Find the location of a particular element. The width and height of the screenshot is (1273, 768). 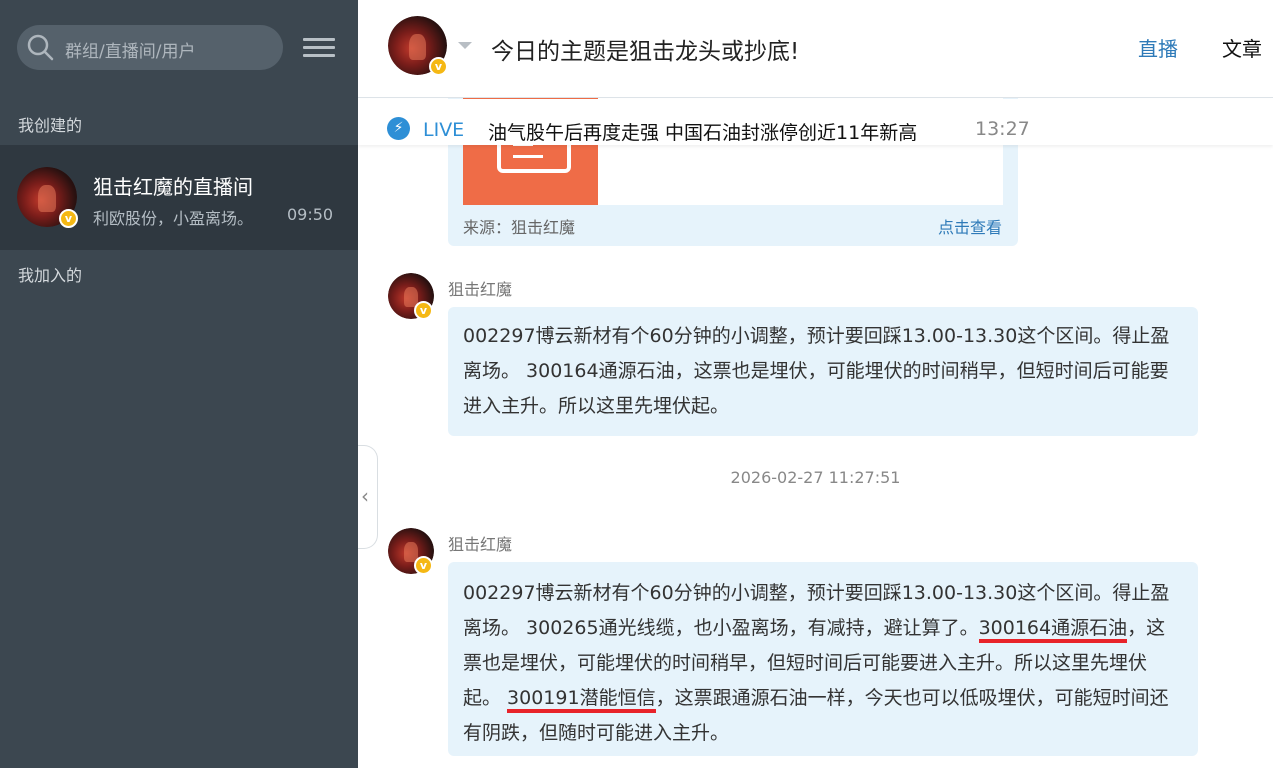

created-section-label: 我创建的 is located at coordinates (50, 125).